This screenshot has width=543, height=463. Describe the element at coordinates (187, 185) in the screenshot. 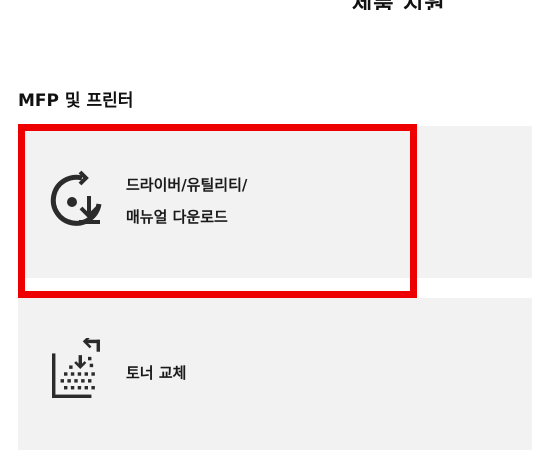

I see `driver-card-label-line1: 드라이버/유틸리티/` at that location.